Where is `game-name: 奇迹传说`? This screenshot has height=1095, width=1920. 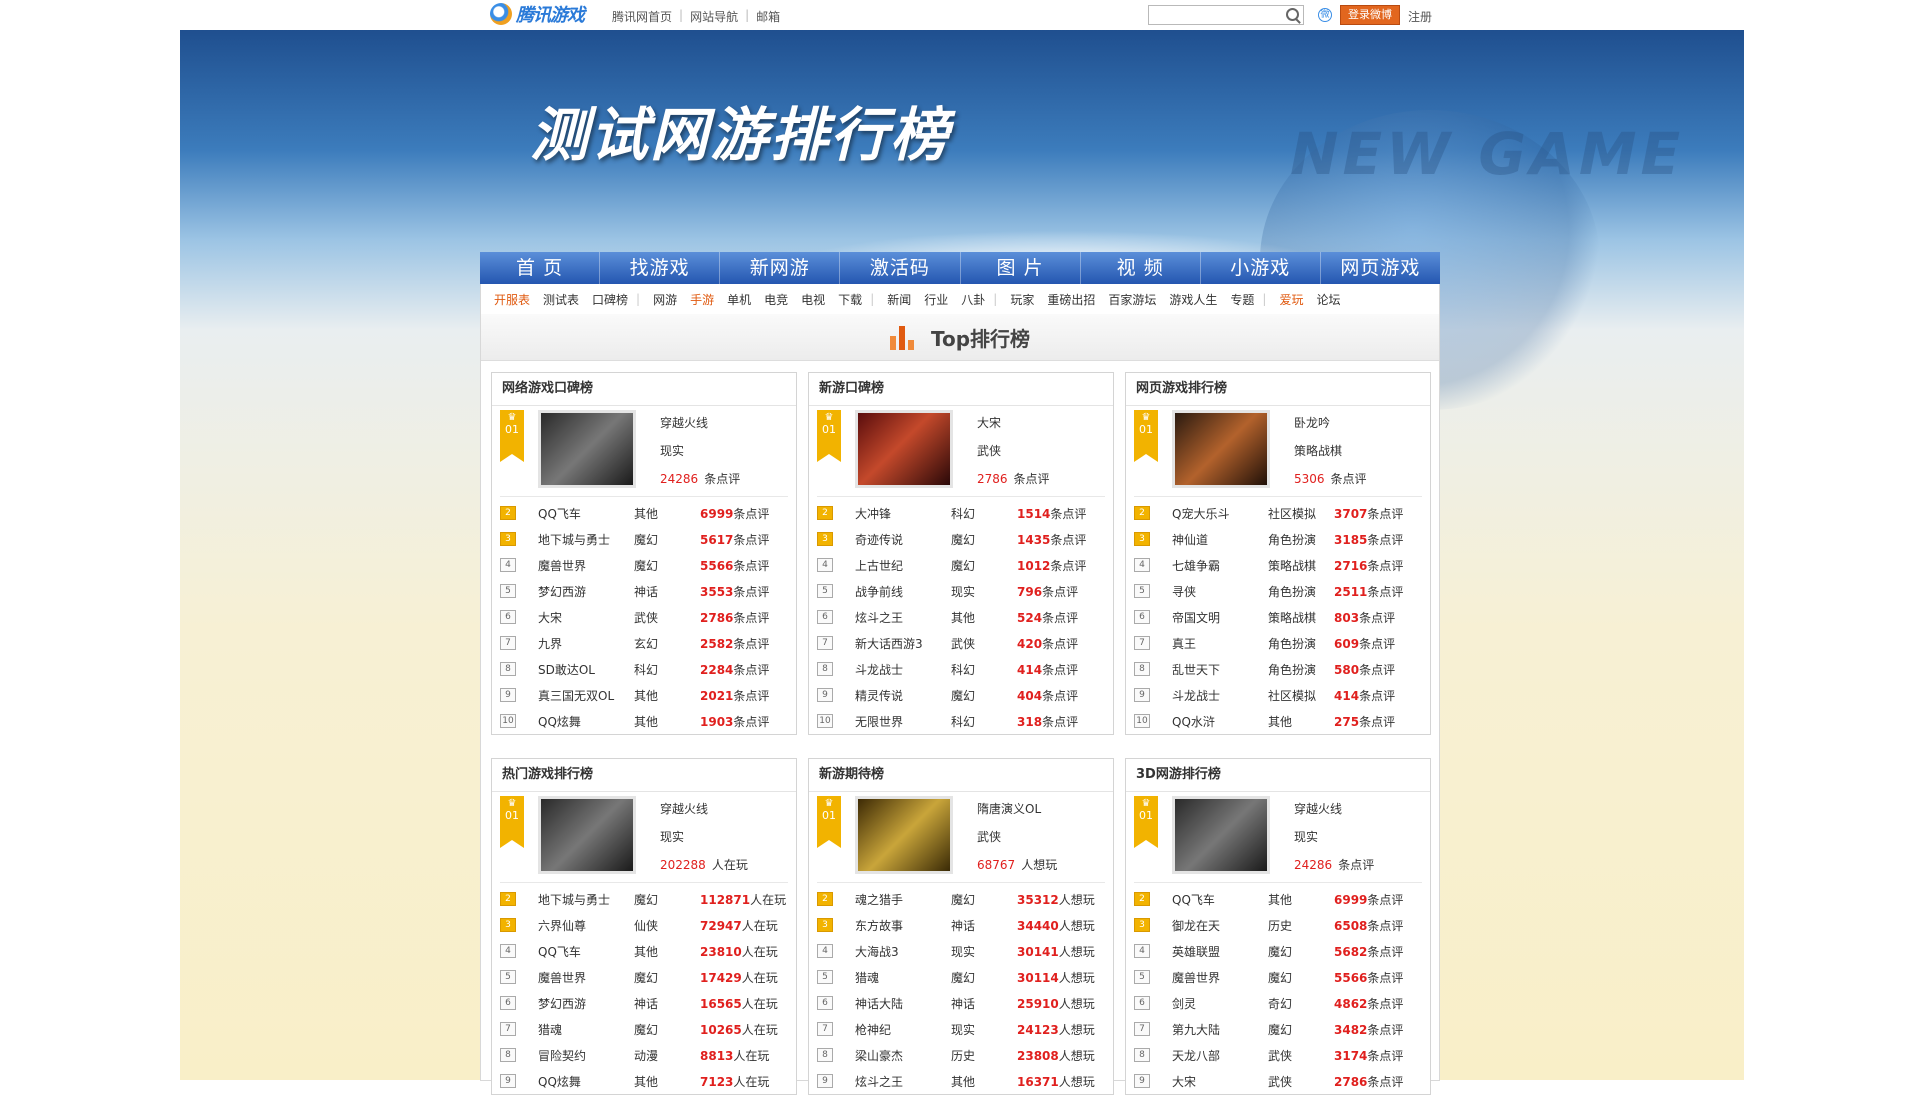 game-name: 奇迹传说 is located at coordinates (903, 539).